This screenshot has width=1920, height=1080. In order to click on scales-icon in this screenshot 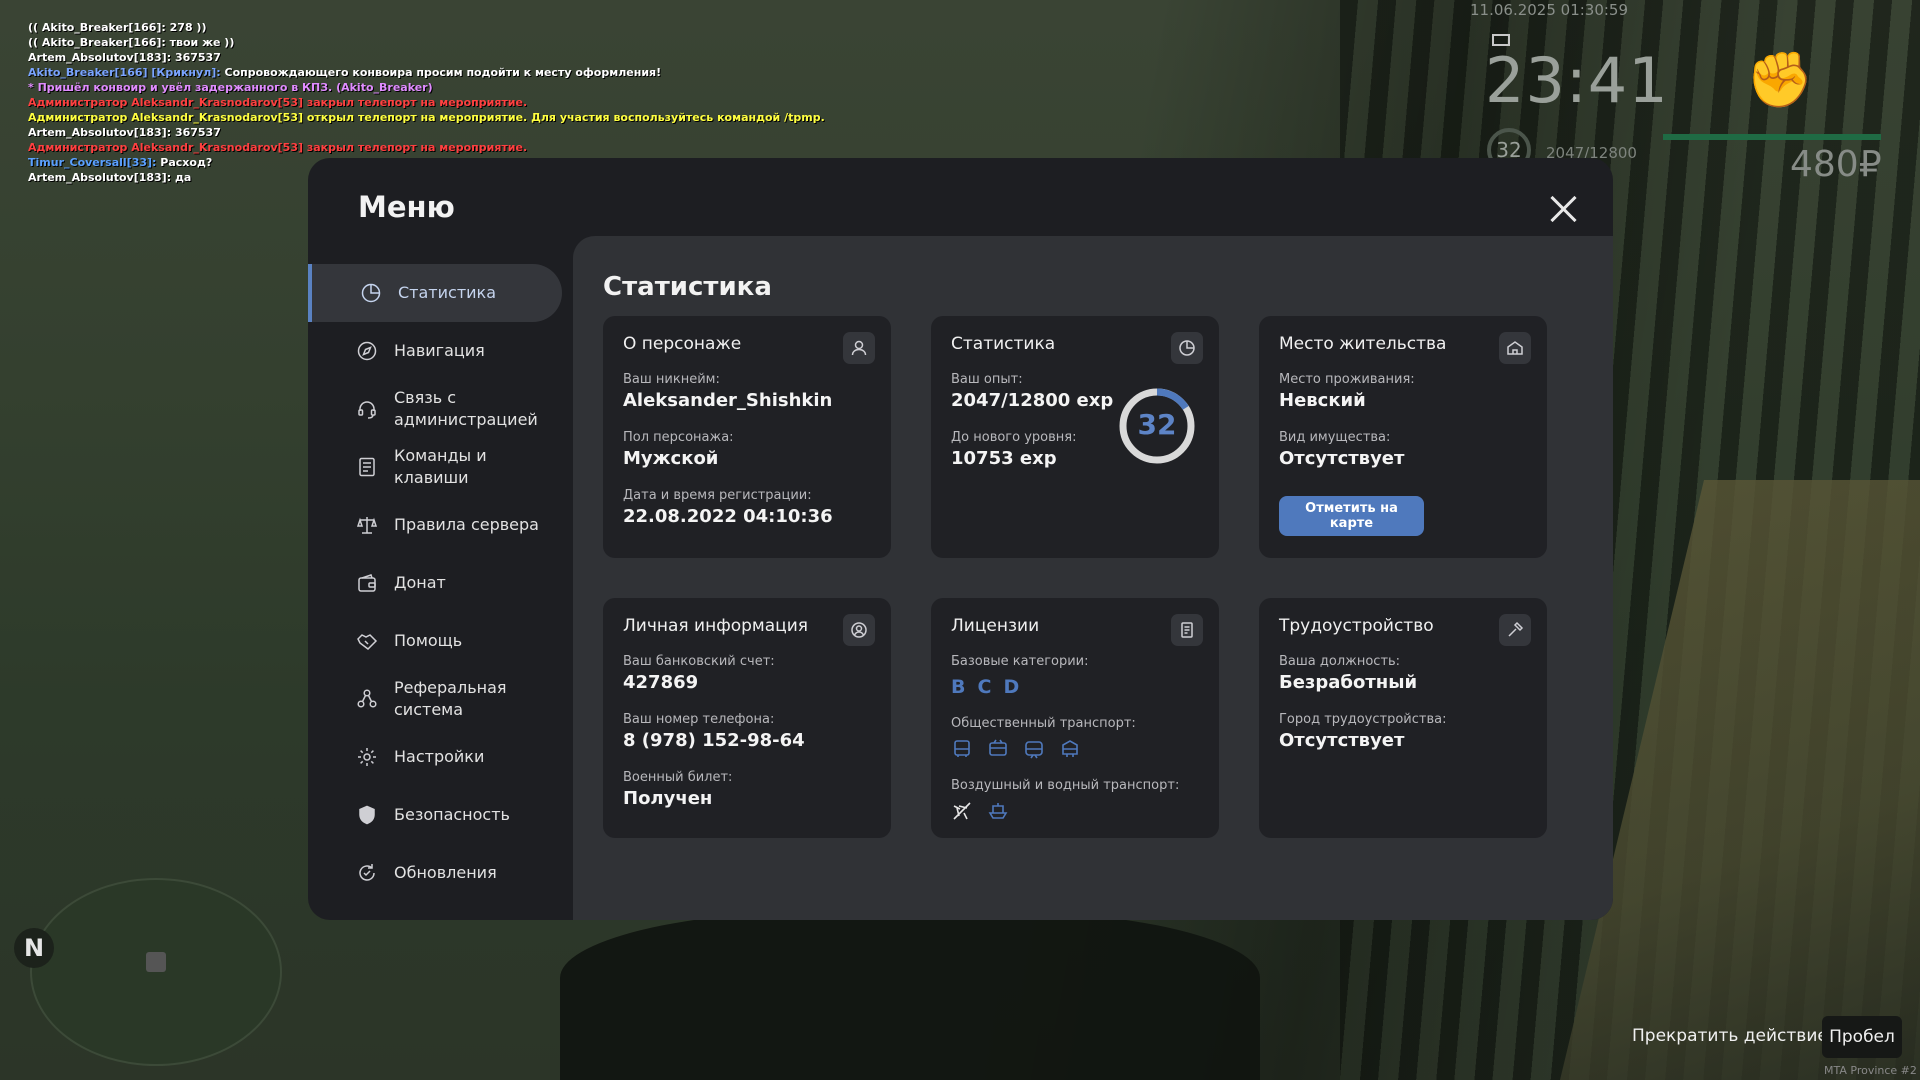, I will do `click(367, 525)`.